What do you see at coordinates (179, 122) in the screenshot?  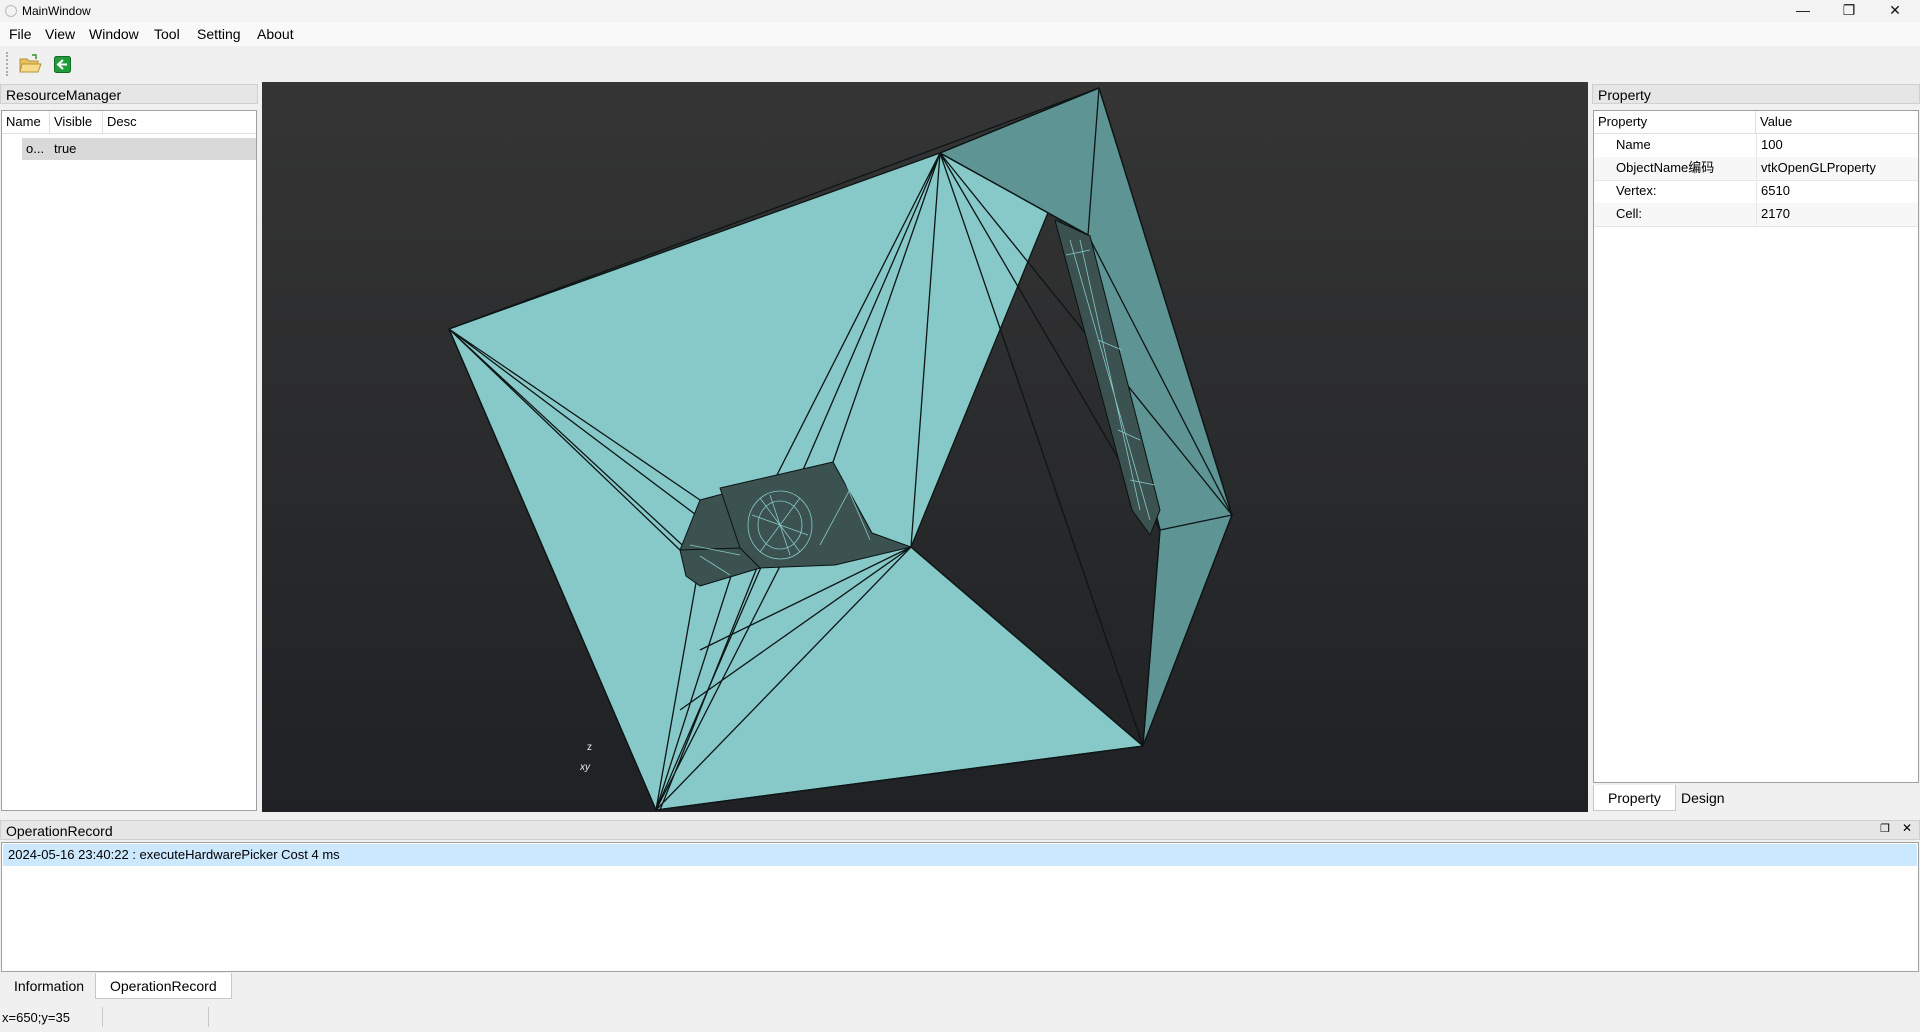 I see `column-desc: Desc` at bounding box center [179, 122].